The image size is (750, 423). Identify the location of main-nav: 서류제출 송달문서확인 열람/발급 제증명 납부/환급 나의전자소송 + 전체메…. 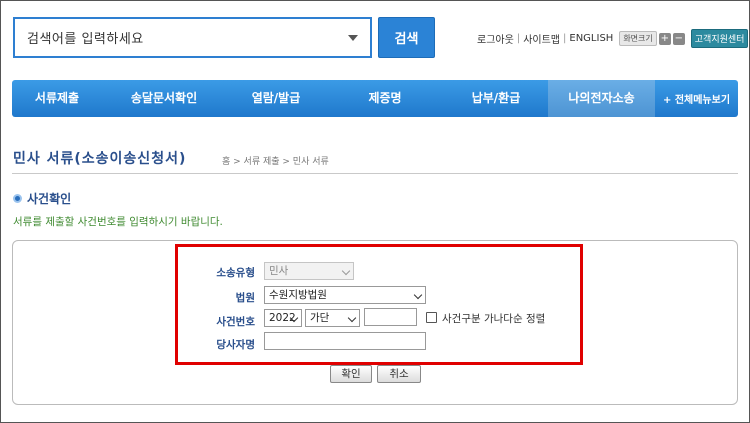
(375, 98).